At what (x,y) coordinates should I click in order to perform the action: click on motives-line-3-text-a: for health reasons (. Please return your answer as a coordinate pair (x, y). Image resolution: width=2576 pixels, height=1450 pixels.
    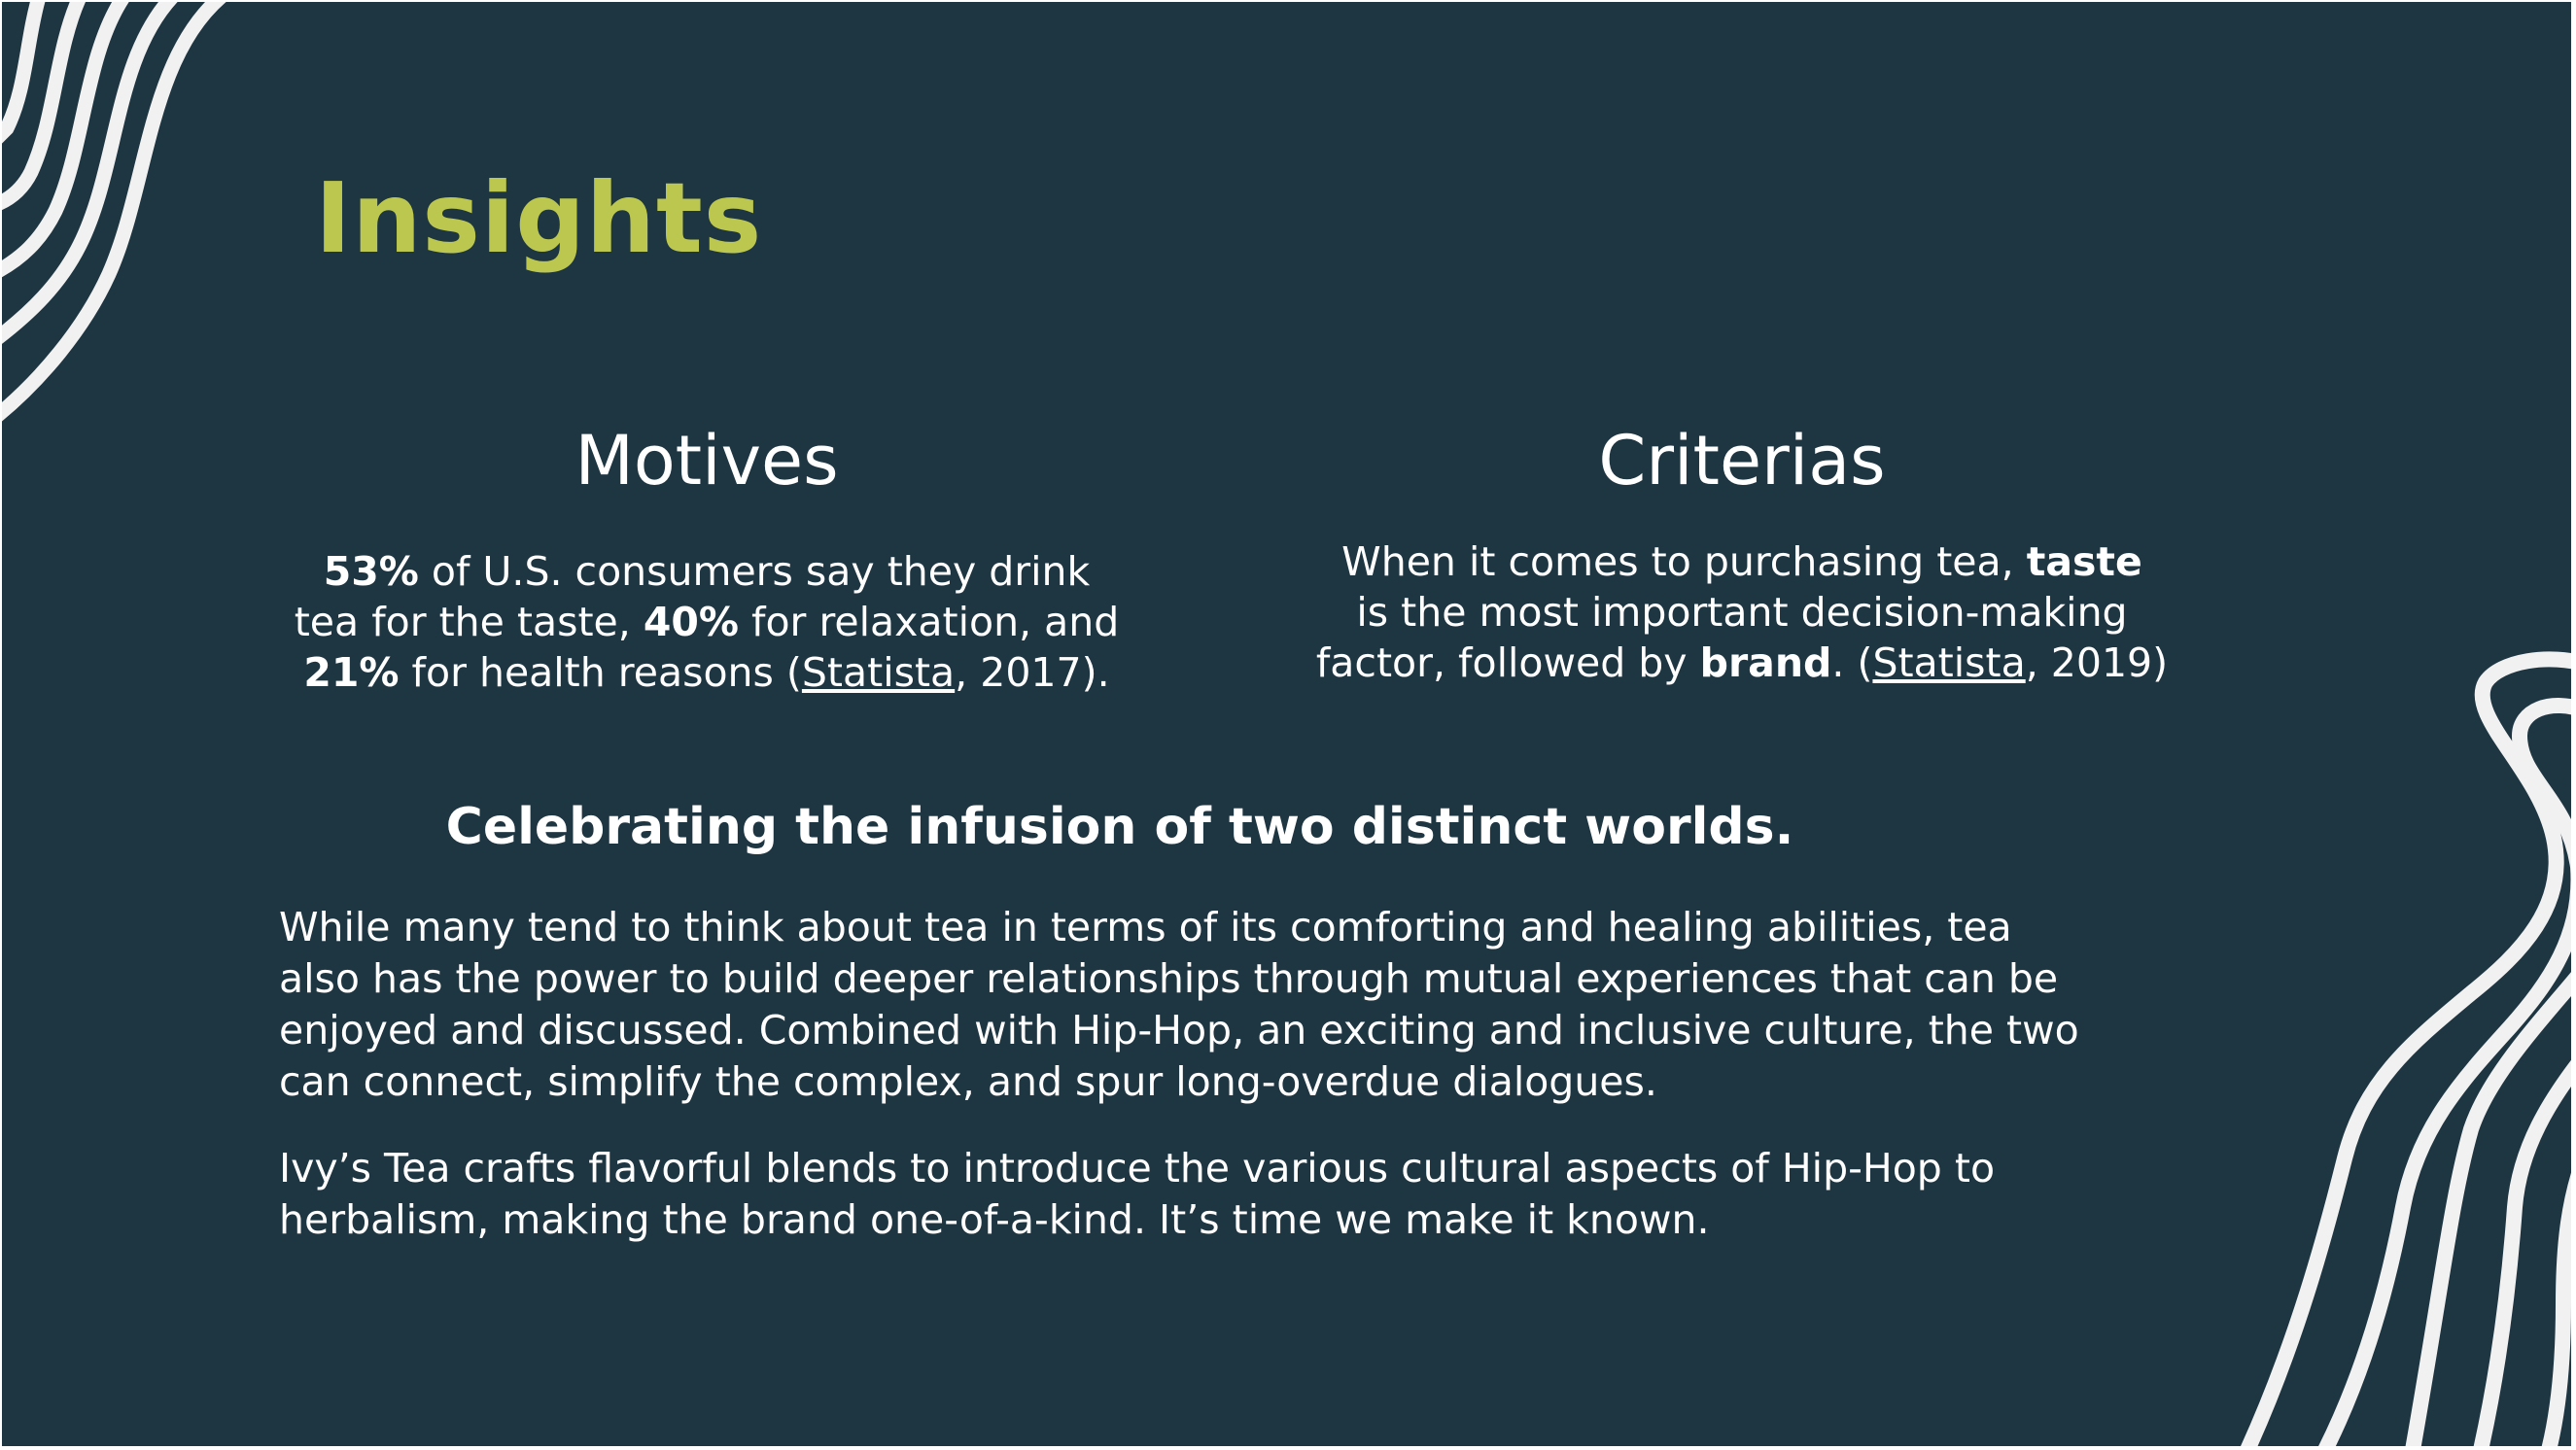
    Looking at the image, I should click on (600, 673).